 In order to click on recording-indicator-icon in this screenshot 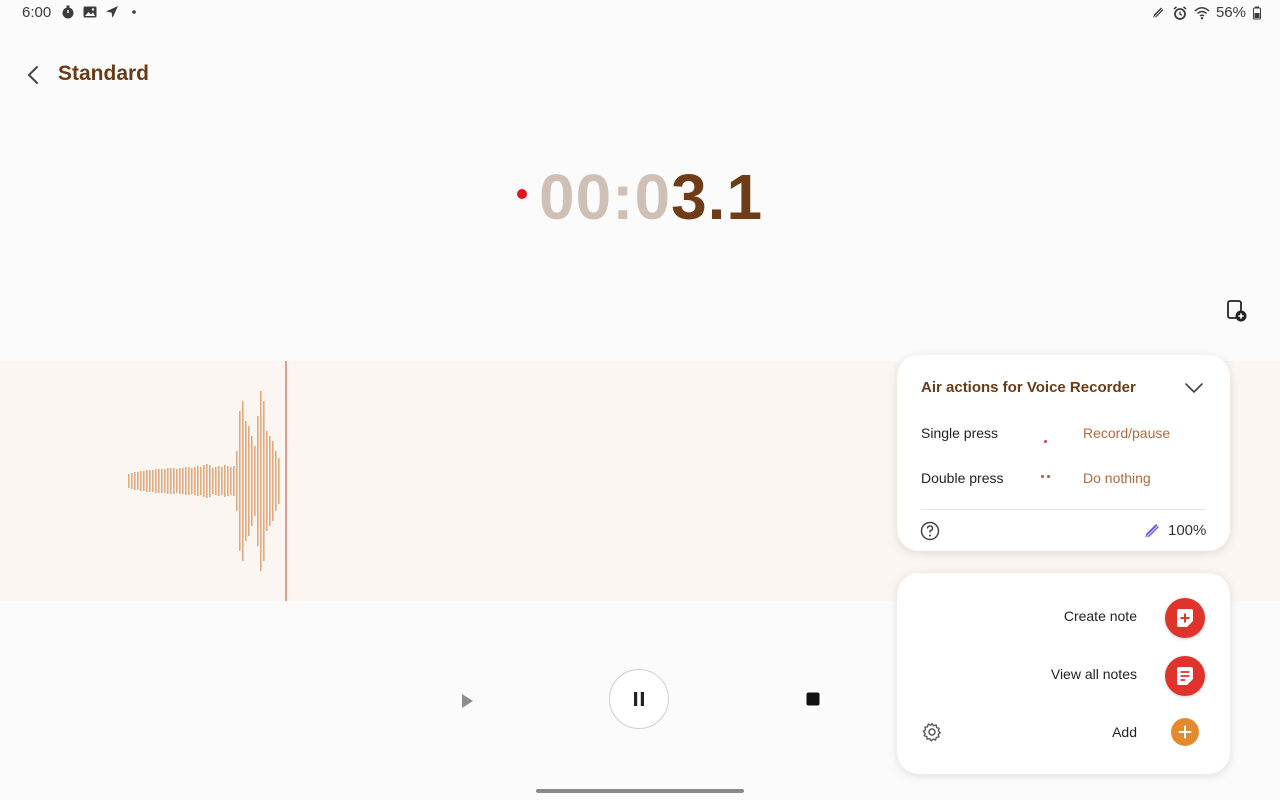, I will do `click(521, 194)`.